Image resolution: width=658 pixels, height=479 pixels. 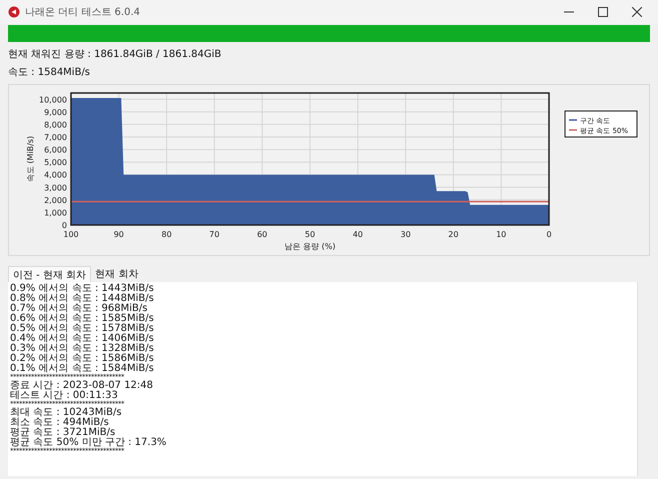 What do you see at coordinates (79, 309) in the screenshot?
I see `log-line: 0.7% 에서의 속도 : 968MiB/s` at bounding box center [79, 309].